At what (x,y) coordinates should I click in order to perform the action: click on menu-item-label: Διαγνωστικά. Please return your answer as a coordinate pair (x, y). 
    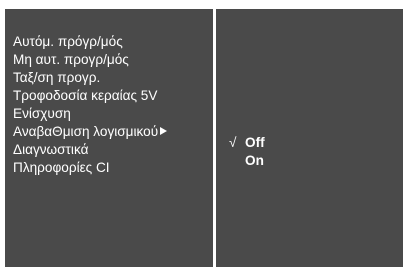
    Looking at the image, I should click on (51, 149).